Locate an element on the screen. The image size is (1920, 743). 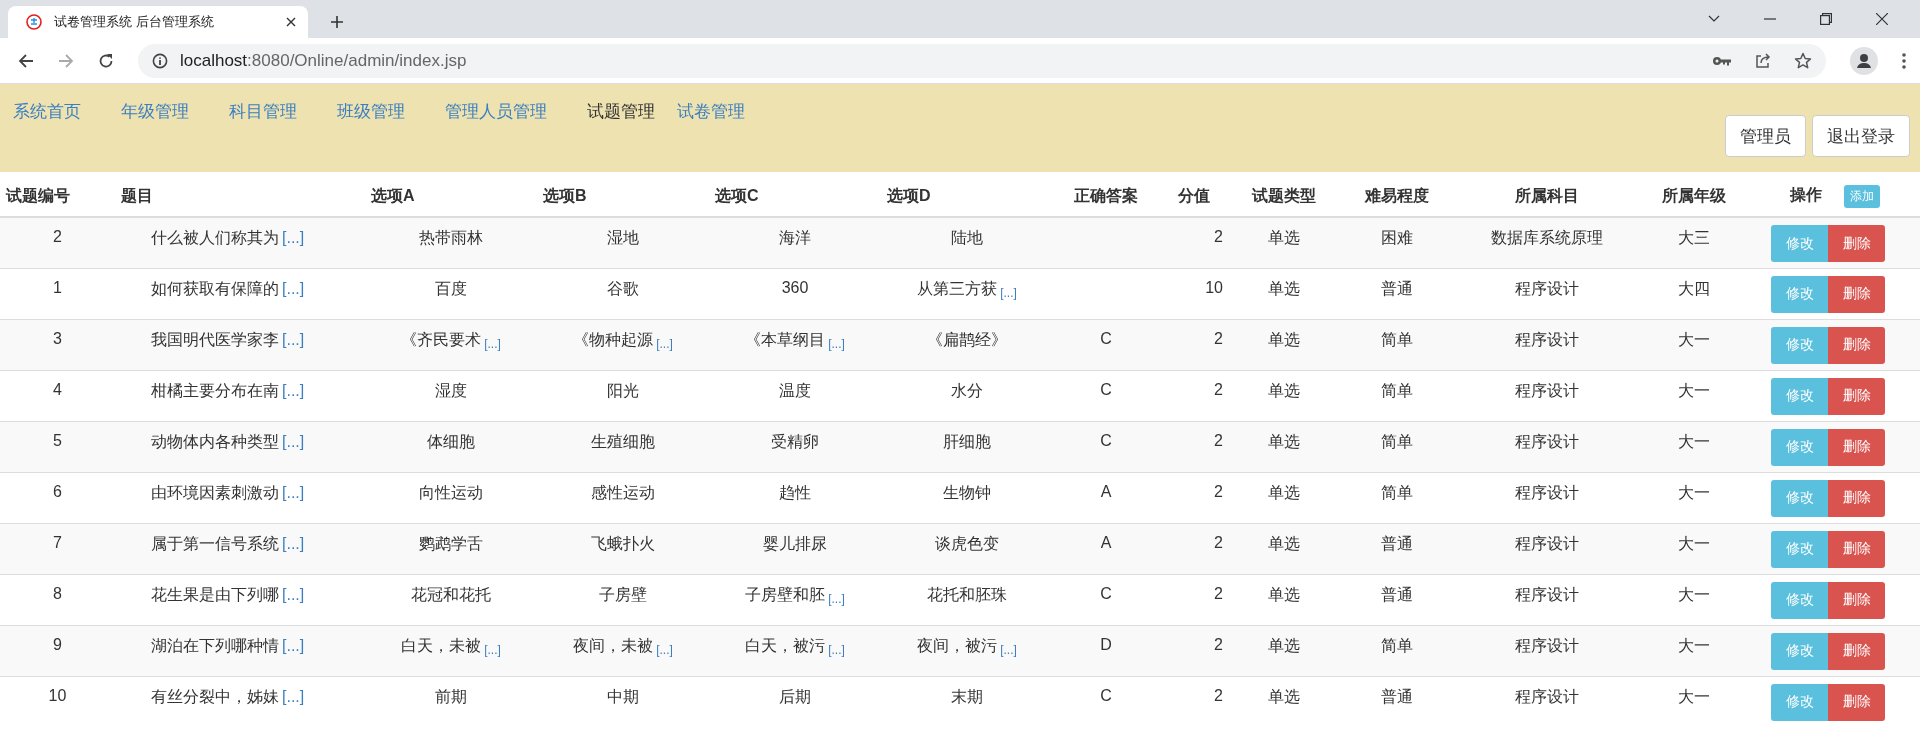
close-icon is located at coordinates (1882, 19).